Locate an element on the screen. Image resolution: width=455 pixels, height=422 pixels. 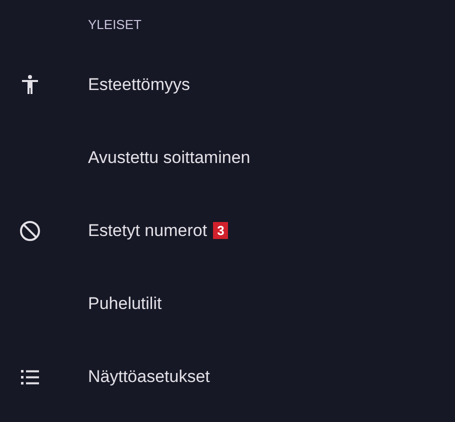
section-header: YLEISET is located at coordinates (115, 24).